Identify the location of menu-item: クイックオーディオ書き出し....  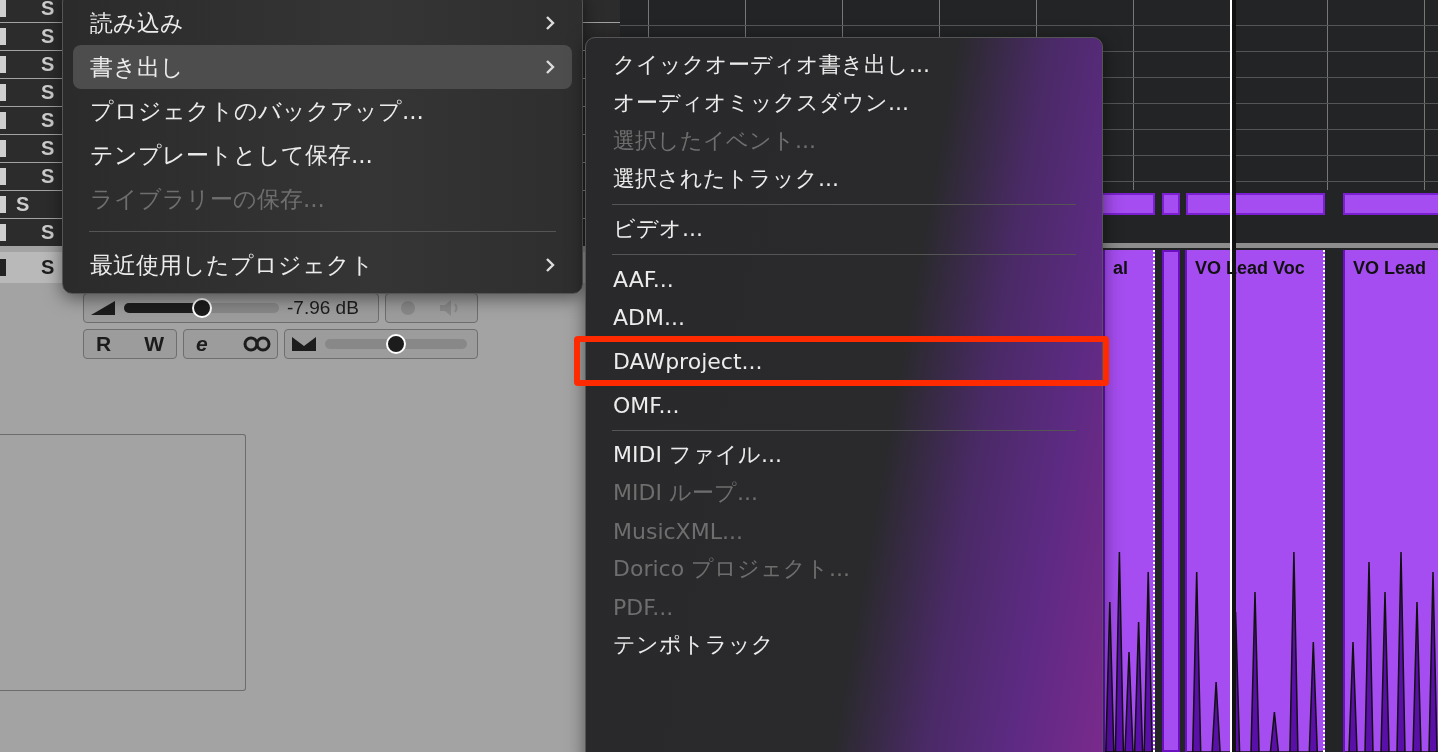
(844, 65).